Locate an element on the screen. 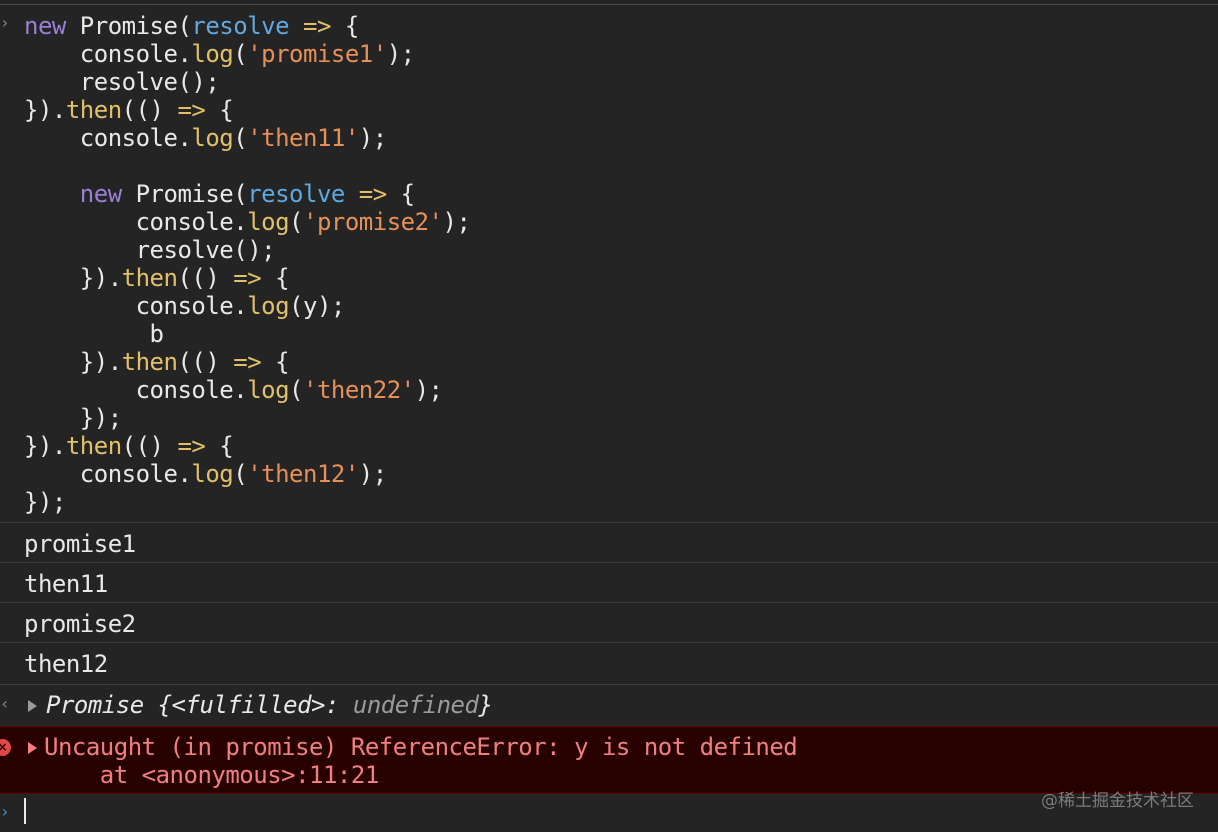 The width and height of the screenshot is (1218, 832). log-entry-then12: then12 is located at coordinates (66, 664).